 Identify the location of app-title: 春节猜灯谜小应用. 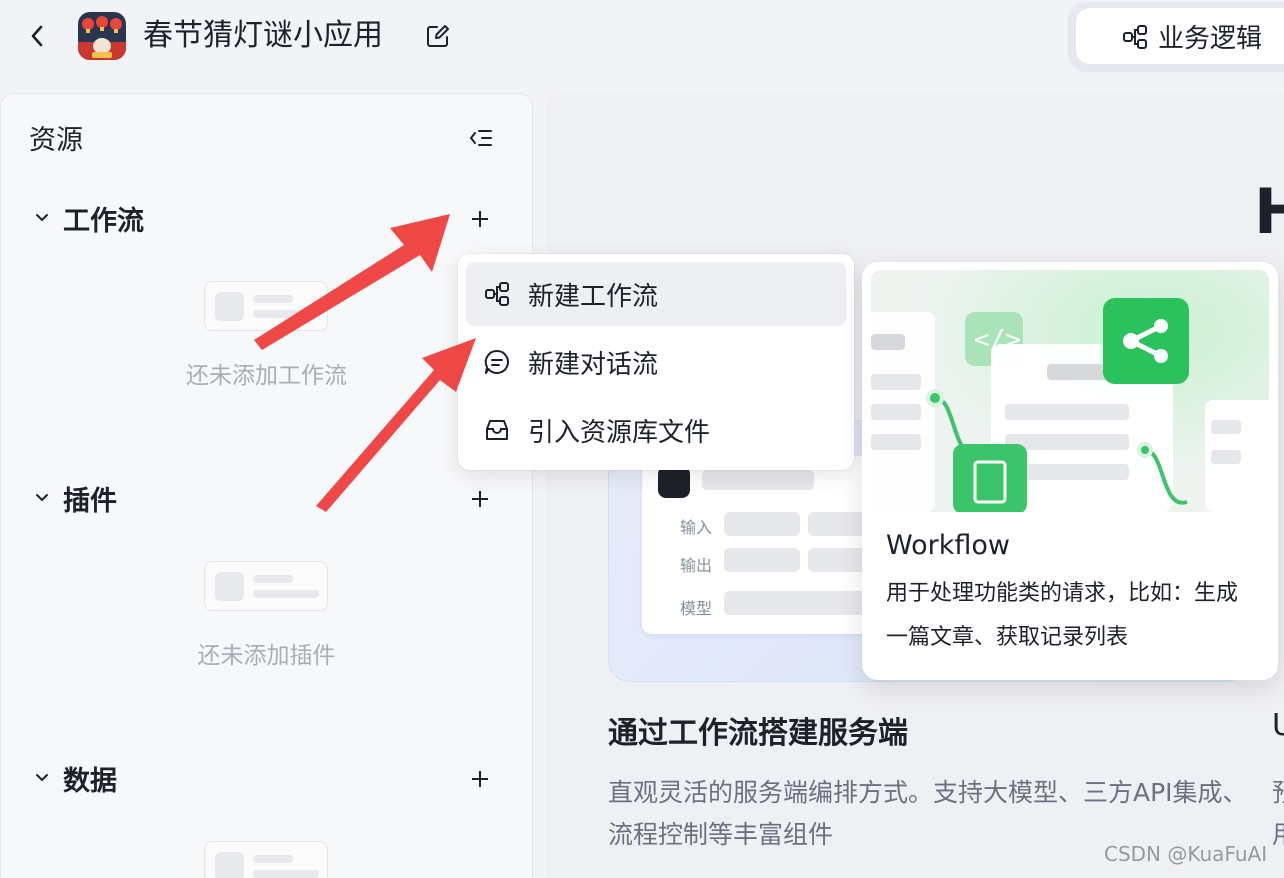
(263, 35).